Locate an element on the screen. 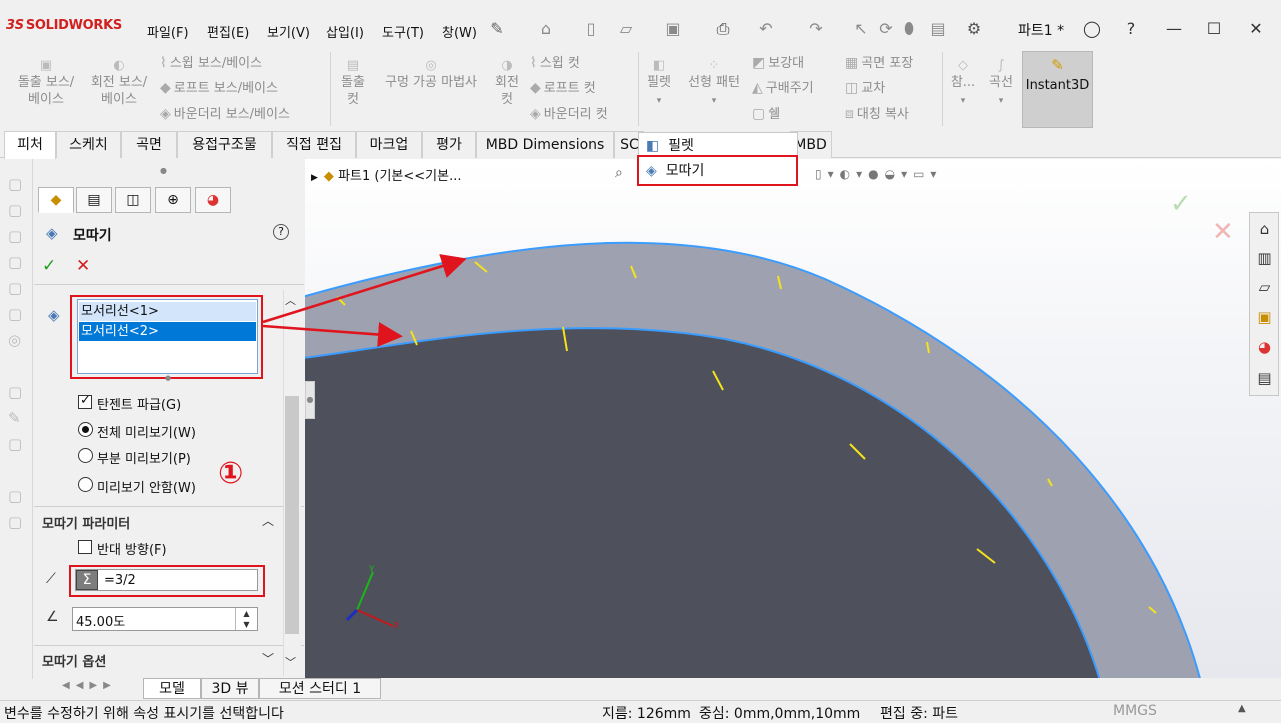  menu-tools: 도구(T) is located at coordinates (403, 31).